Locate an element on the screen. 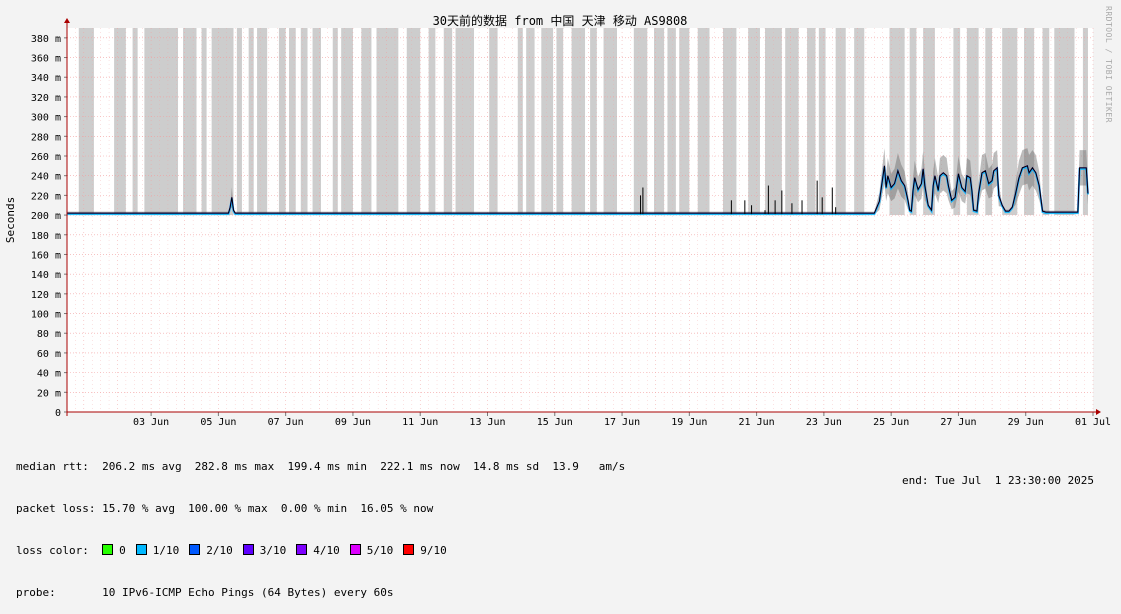 The image size is (1121, 614). y-tick-label: 140 m is located at coordinates (46, 275).